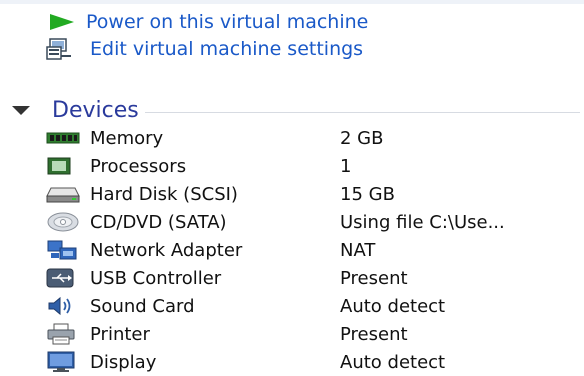 The height and width of the screenshot is (376, 584). Describe the element at coordinates (227, 22) in the screenshot. I see `power-on-label: Power on this virtual machine` at that location.